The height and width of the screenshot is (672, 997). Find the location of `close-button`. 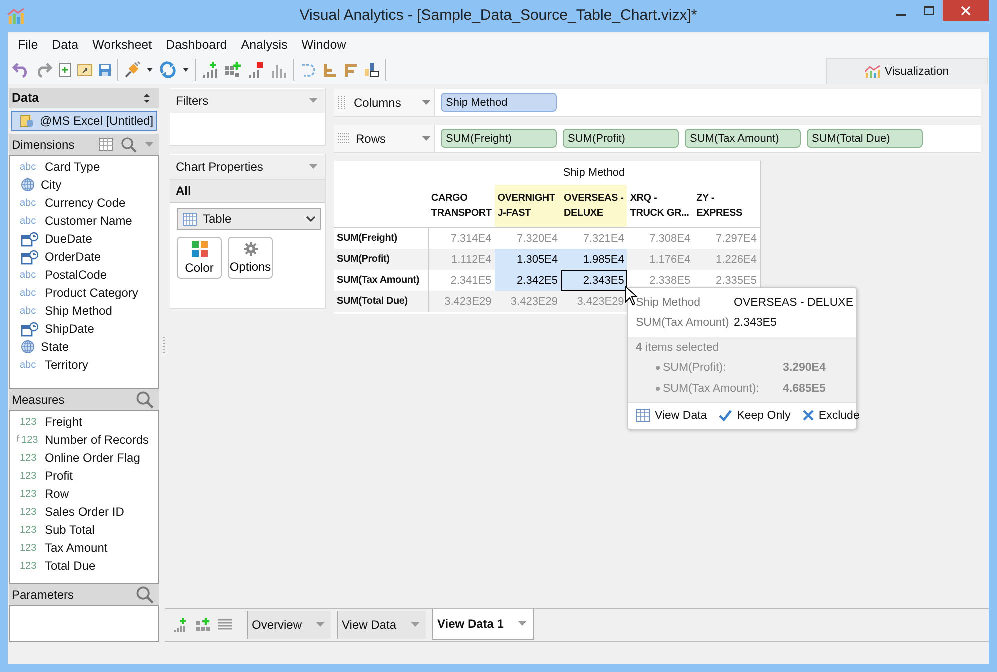

close-button is located at coordinates (966, 10).